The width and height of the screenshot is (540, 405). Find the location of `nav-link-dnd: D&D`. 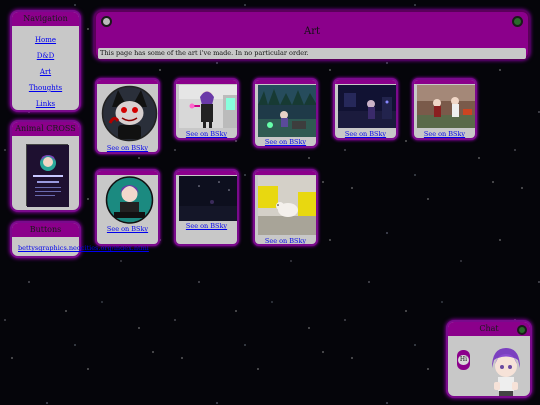

nav-link-dnd: D&D is located at coordinates (45, 56).